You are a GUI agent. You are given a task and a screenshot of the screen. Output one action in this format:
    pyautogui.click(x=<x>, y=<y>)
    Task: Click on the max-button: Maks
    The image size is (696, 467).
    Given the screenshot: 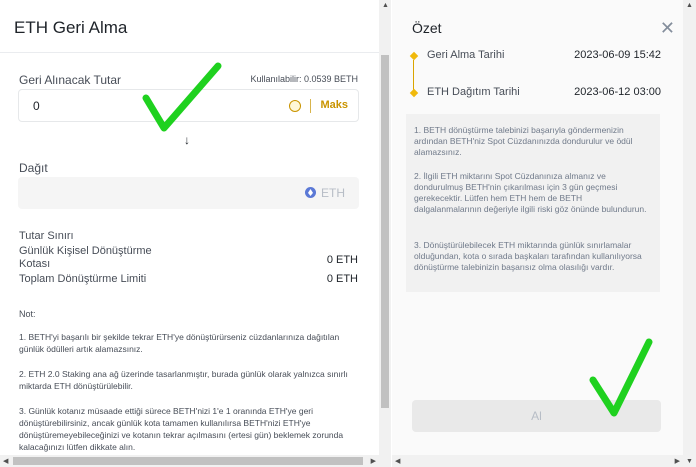 What is the action you would take?
    pyautogui.click(x=334, y=105)
    